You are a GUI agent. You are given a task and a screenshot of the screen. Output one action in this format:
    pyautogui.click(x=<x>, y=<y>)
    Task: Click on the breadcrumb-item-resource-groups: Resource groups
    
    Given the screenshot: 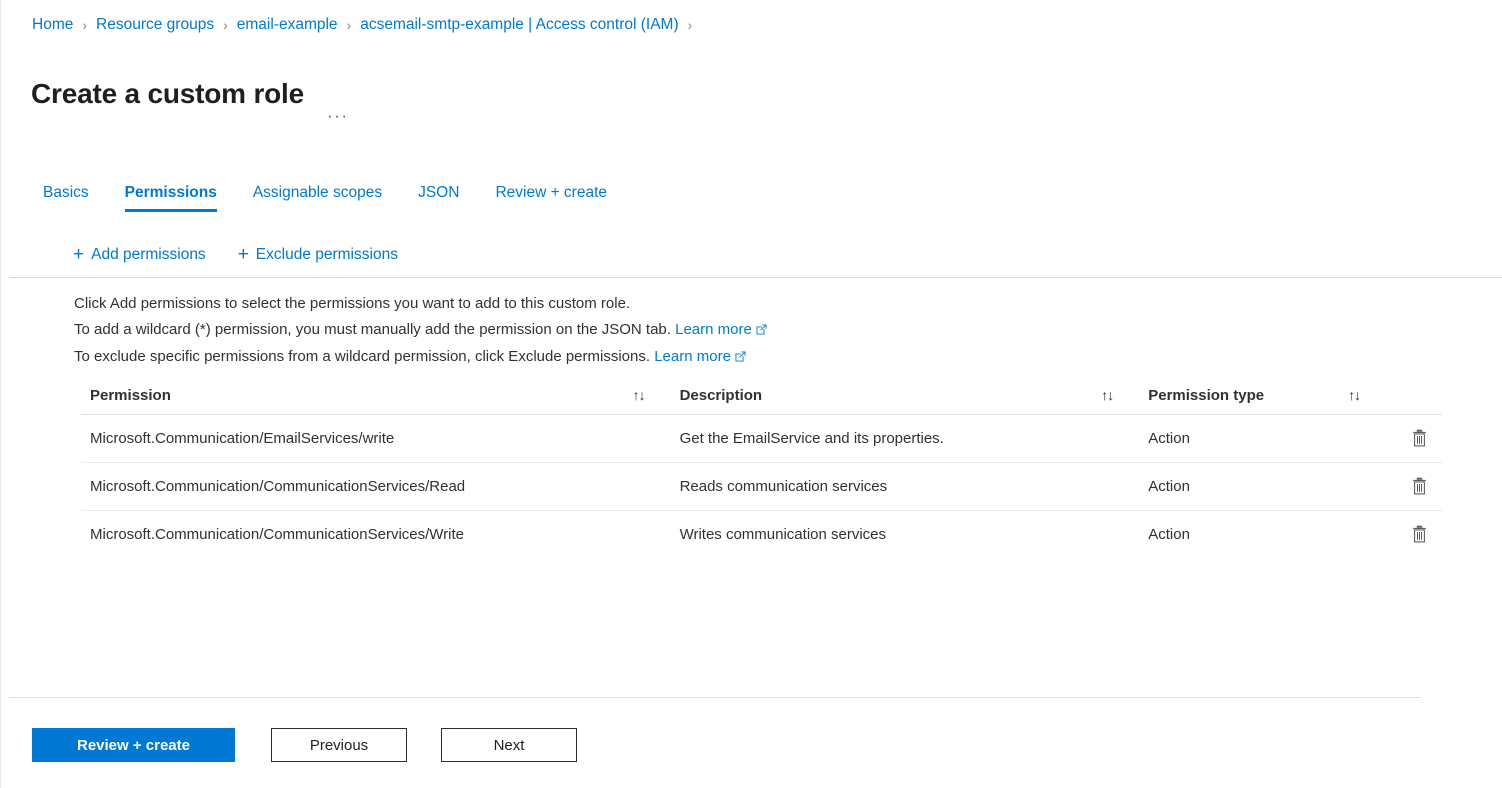 What is the action you would take?
    pyautogui.click(x=155, y=25)
    